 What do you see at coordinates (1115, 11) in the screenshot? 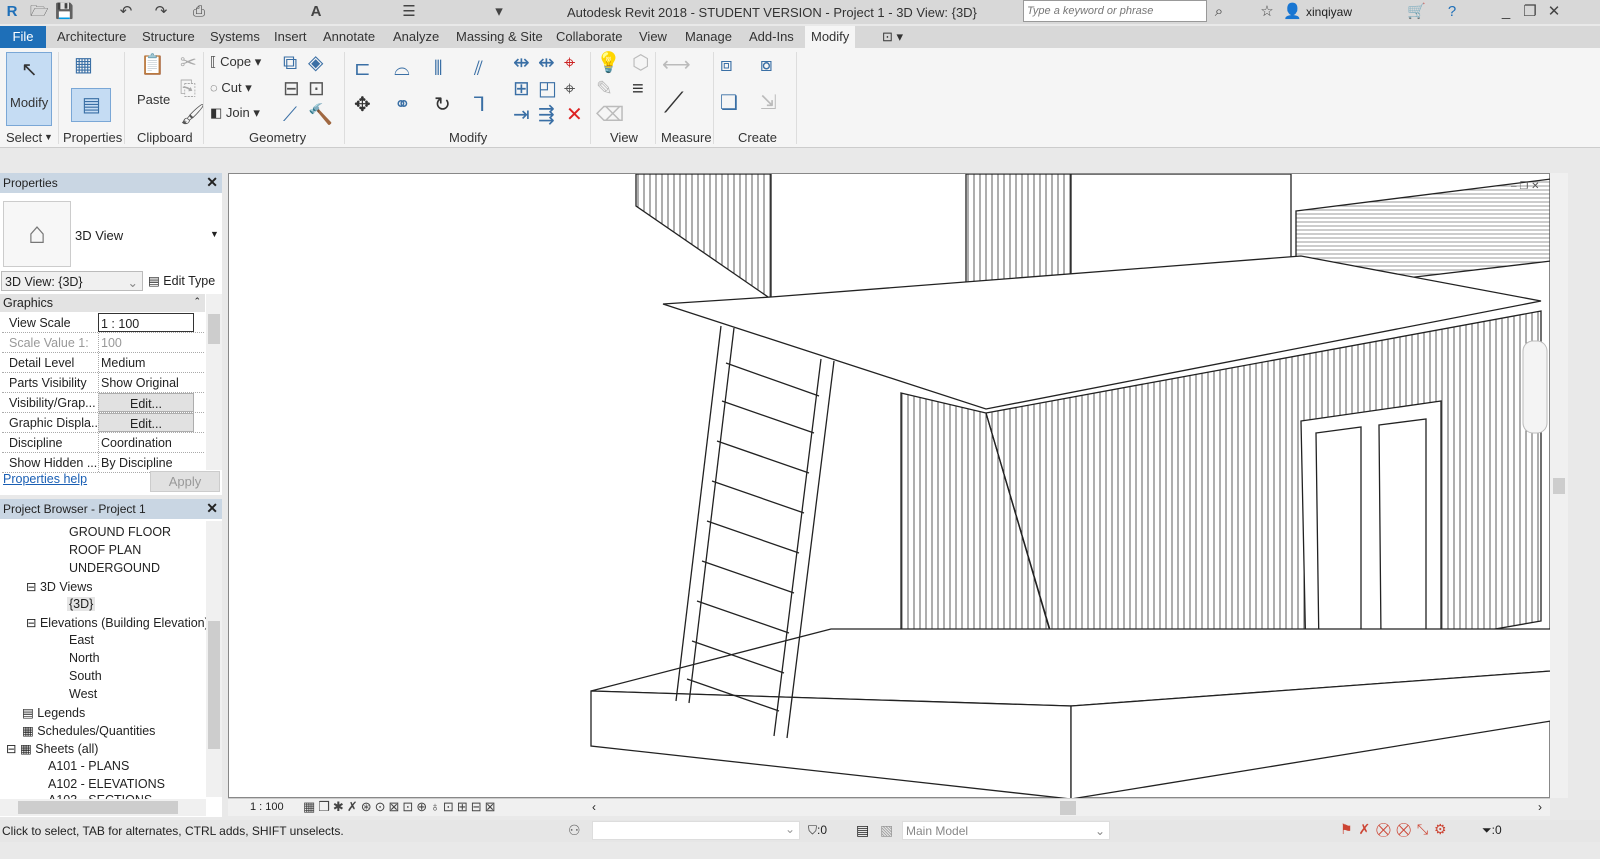
I see `search-input: Type a keyword or phrase` at bounding box center [1115, 11].